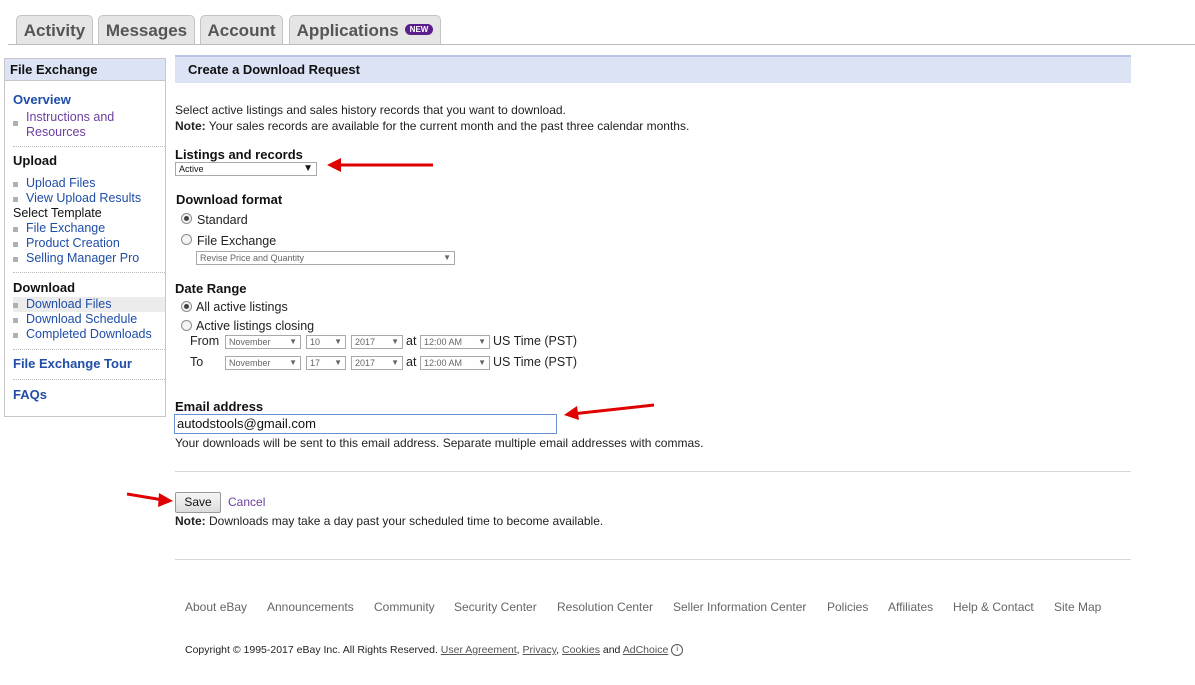 The width and height of the screenshot is (1195, 685). Describe the element at coordinates (993, 607) in the screenshot. I see `footer-link-help-contact: Help & Contact` at that location.